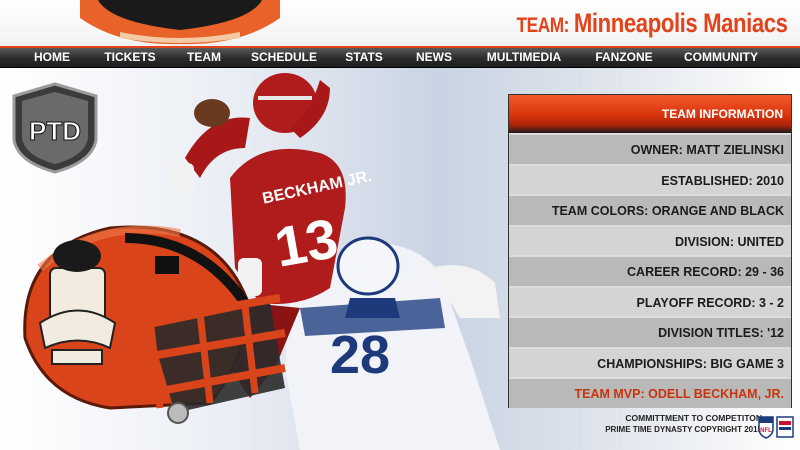 This screenshot has width=800, height=450. Describe the element at coordinates (52, 57) in the screenshot. I see `nav-item-home: HOME` at that location.